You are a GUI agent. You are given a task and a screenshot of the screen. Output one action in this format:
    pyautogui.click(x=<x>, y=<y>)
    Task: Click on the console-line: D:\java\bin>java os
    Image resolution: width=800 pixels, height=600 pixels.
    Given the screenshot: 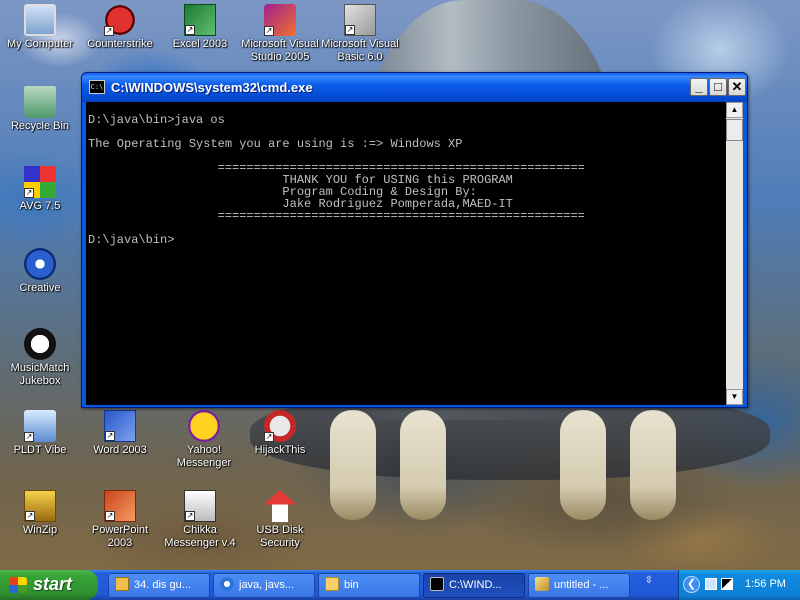 What is the action you would take?
    pyautogui.click(x=156, y=120)
    